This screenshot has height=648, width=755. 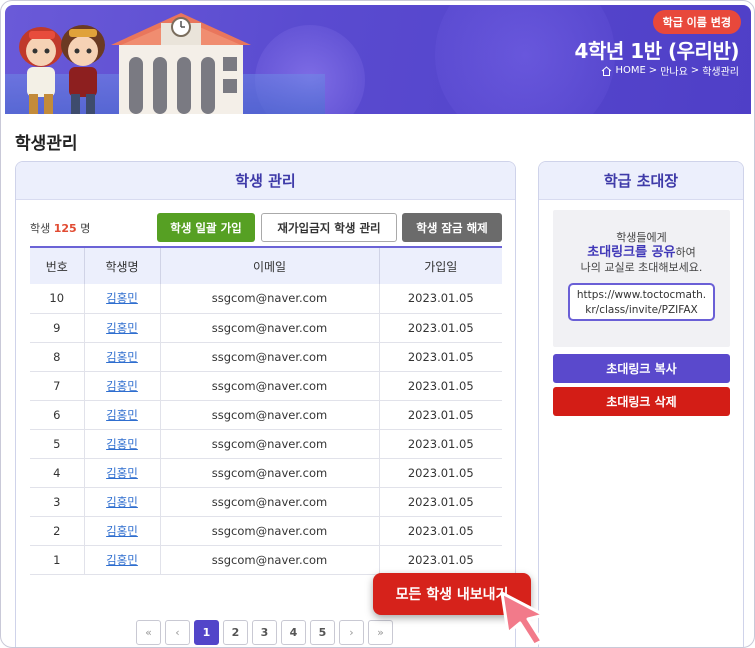 I want to click on table-row: 5 김홍민 ssgcom@naver.com 2023.01.05, so click(x=266, y=444).